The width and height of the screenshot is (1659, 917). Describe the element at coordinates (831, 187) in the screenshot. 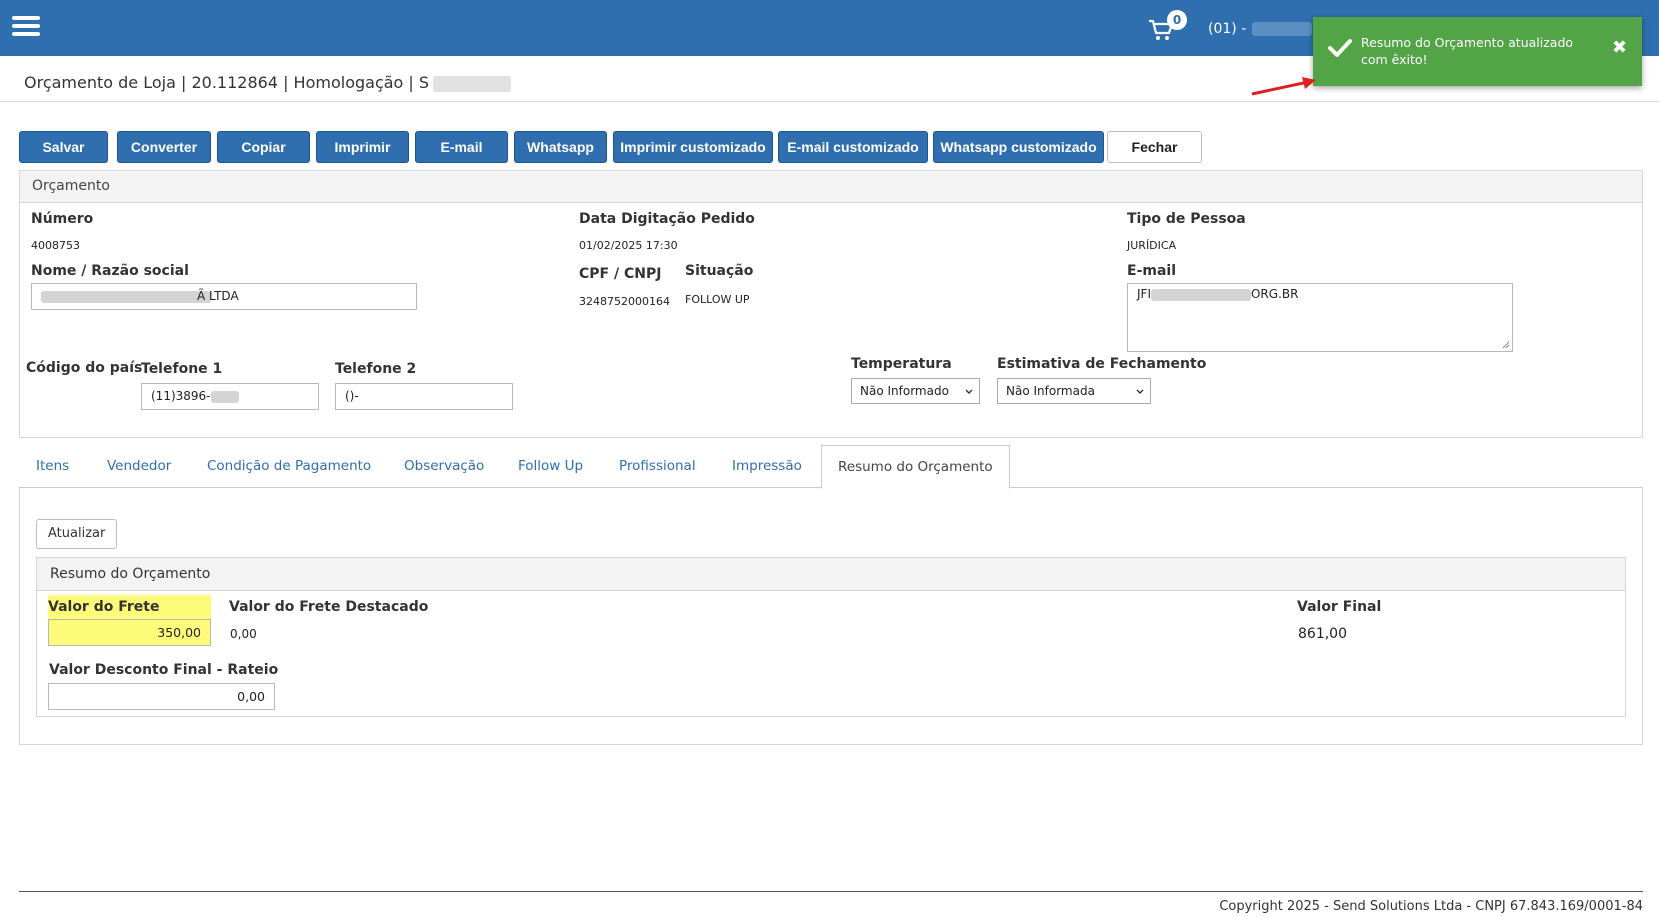

I see `orcamento-panel-header: Orçamento` at that location.